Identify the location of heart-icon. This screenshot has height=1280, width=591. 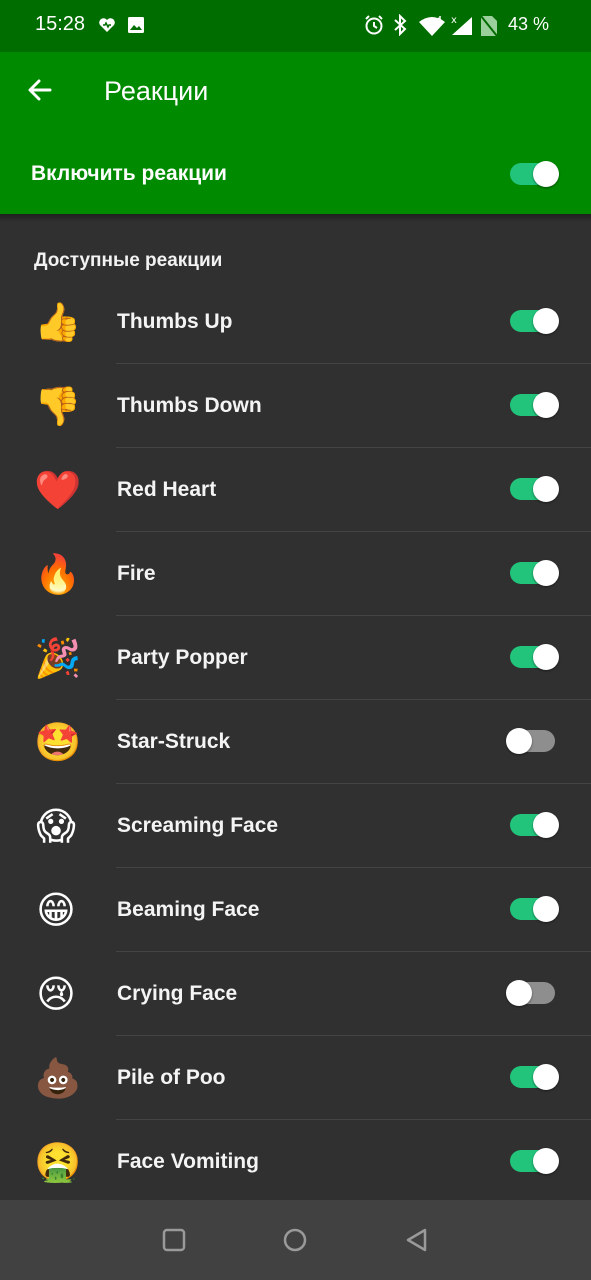
(107, 27).